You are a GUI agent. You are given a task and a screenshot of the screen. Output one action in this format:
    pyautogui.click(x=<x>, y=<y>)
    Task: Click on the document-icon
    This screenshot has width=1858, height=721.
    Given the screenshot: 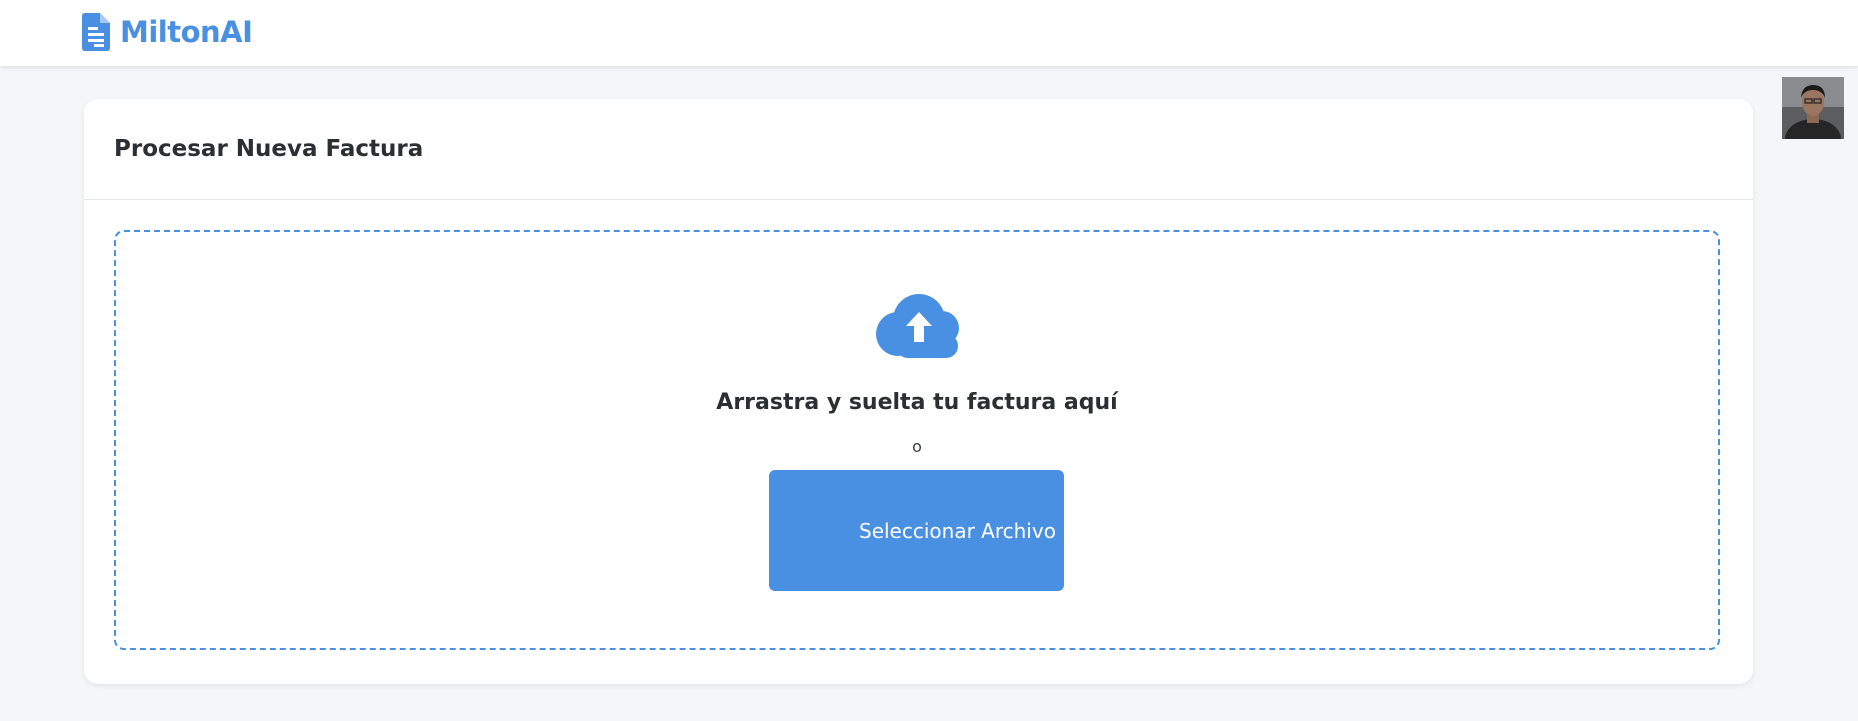 What is the action you would take?
    pyautogui.click(x=96, y=32)
    